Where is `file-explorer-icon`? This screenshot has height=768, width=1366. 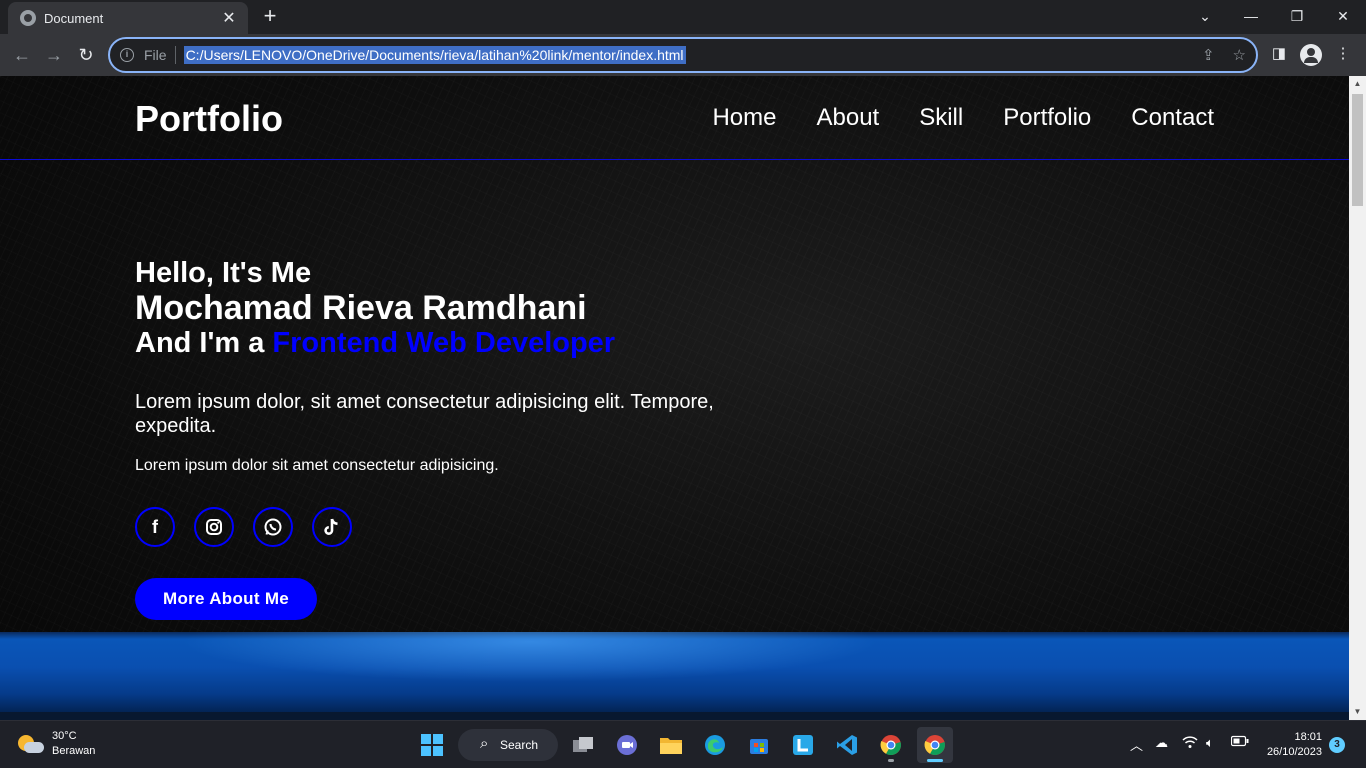 file-explorer-icon is located at coordinates (671, 745).